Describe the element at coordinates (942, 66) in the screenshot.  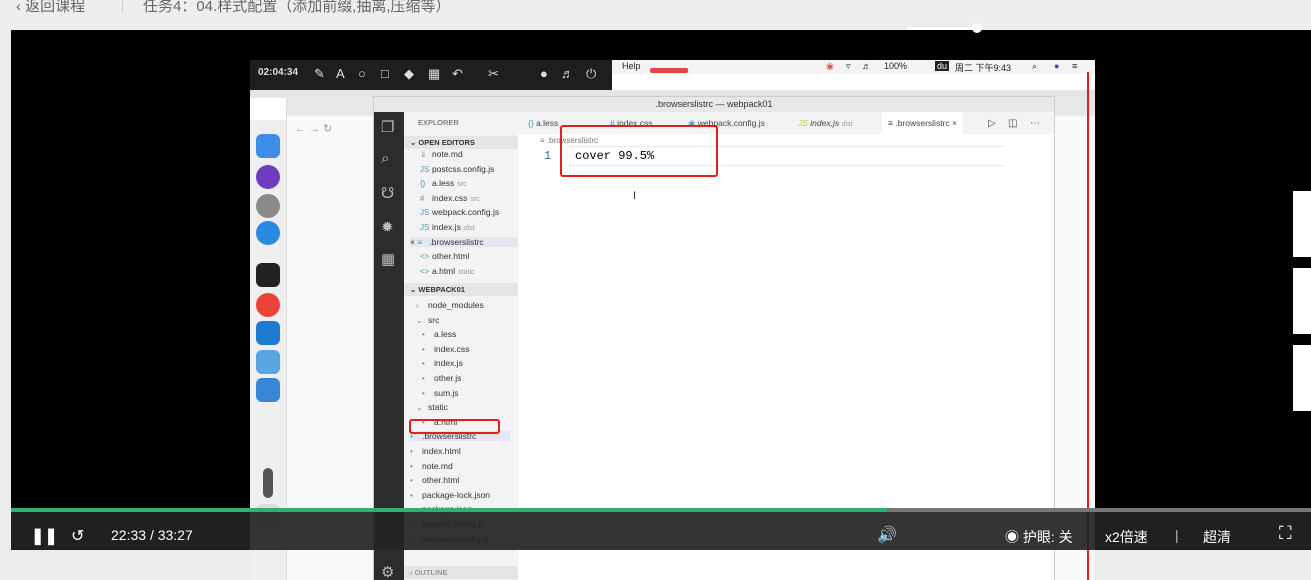
I see `input-method-icon: du` at that location.